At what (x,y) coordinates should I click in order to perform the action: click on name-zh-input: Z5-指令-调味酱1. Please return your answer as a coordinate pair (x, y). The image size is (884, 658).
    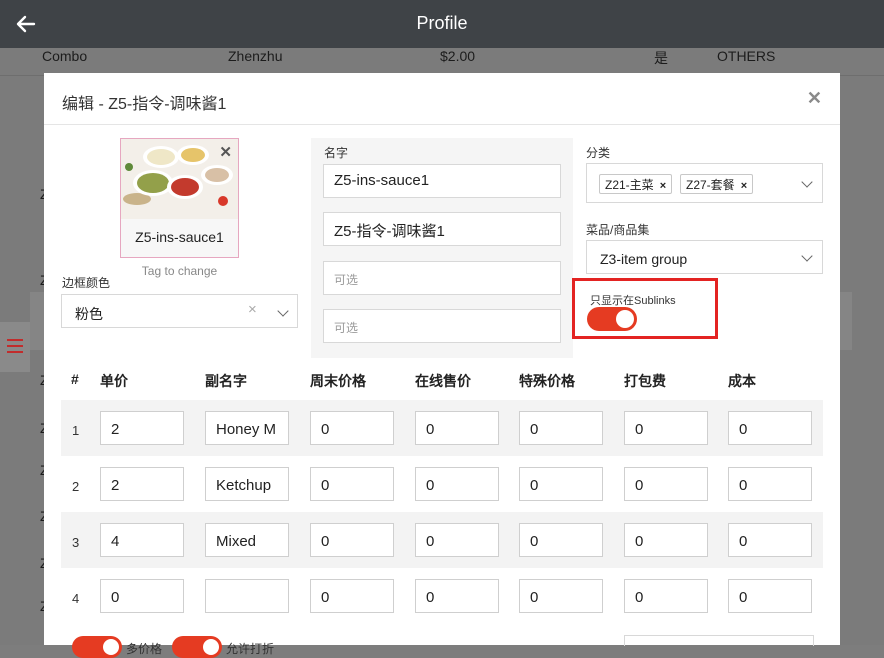
    Looking at the image, I should click on (442, 229).